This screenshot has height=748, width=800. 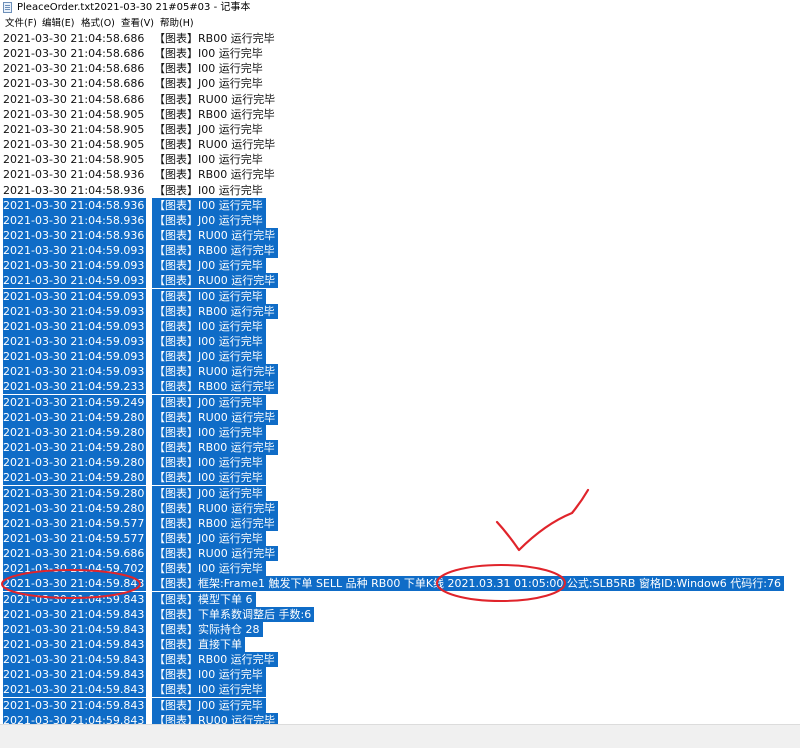 What do you see at coordinates (207, 629) in the screenshot?
I see `log-message: 【图表】实际持仓 28` at bounding box center [207, 629].